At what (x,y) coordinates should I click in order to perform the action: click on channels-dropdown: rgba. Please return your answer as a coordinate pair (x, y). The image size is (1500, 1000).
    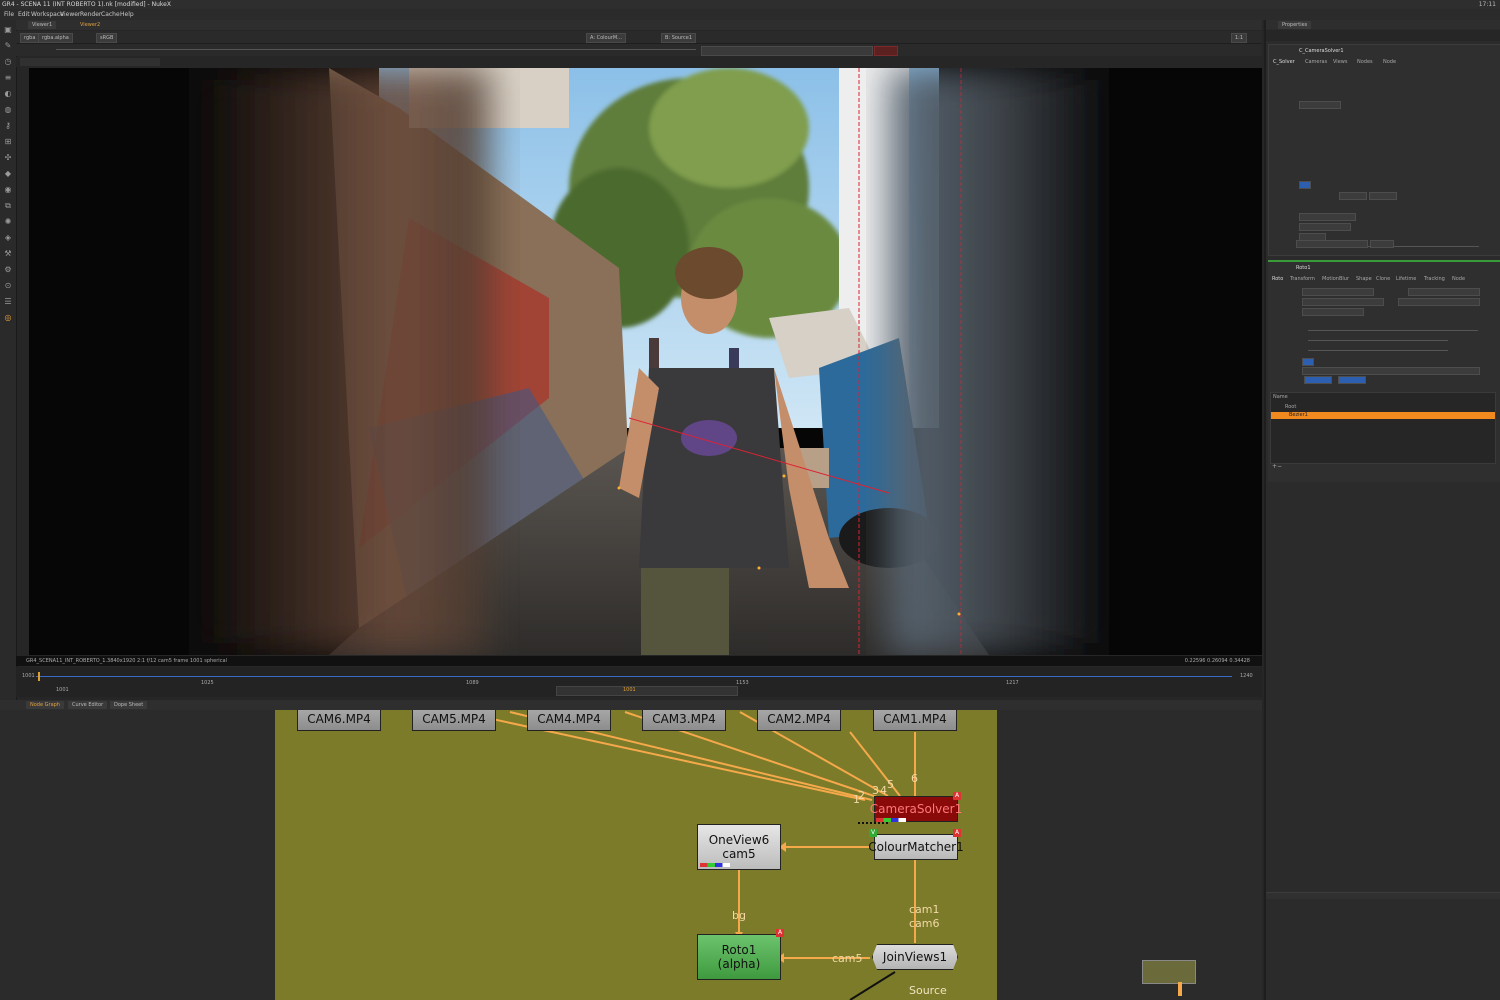
    Looking at the image, I should click on (30, 38).